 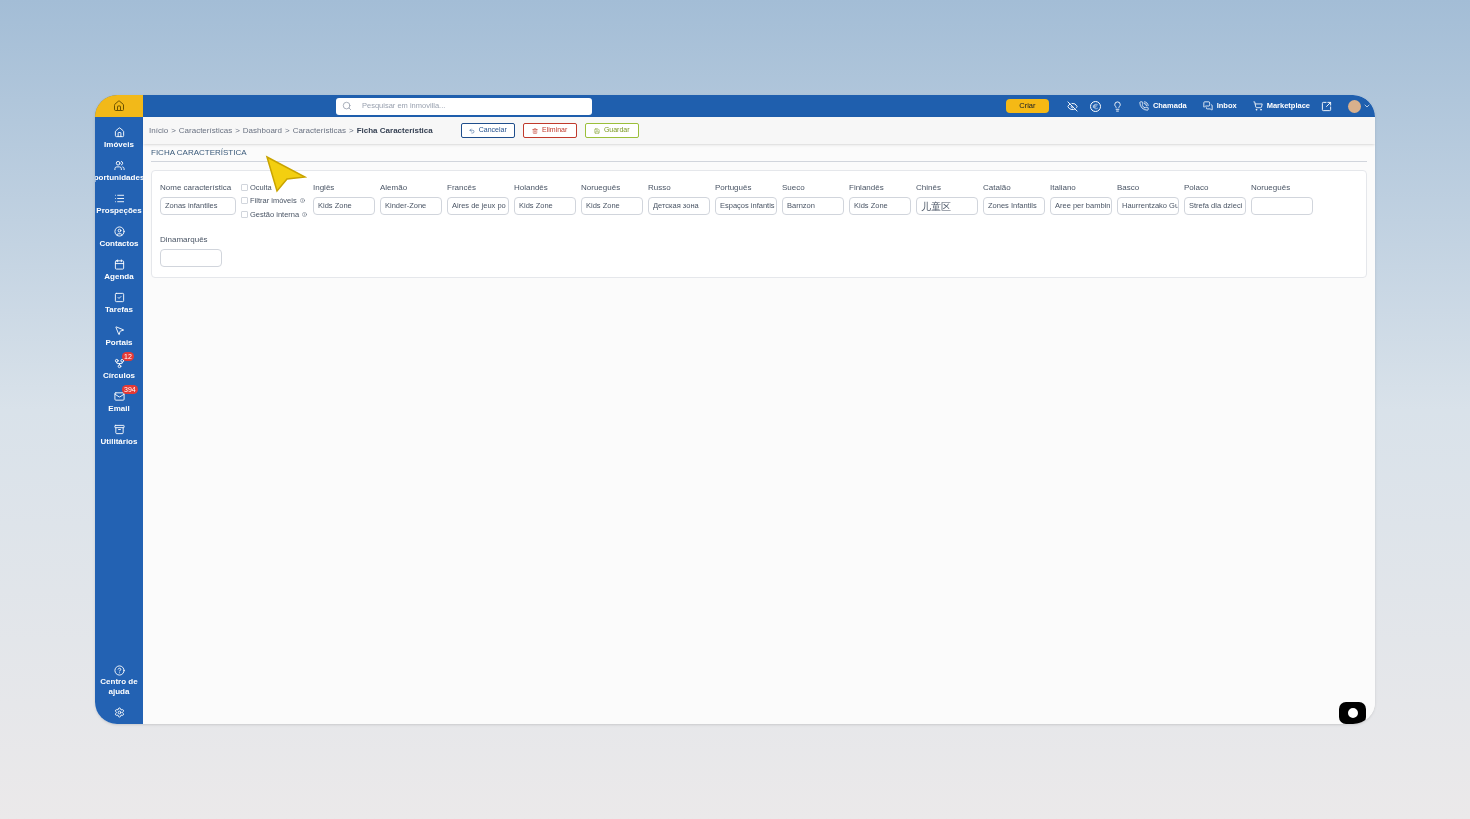 I want to click on field-label: Catalão, so click(x=997, y=188).